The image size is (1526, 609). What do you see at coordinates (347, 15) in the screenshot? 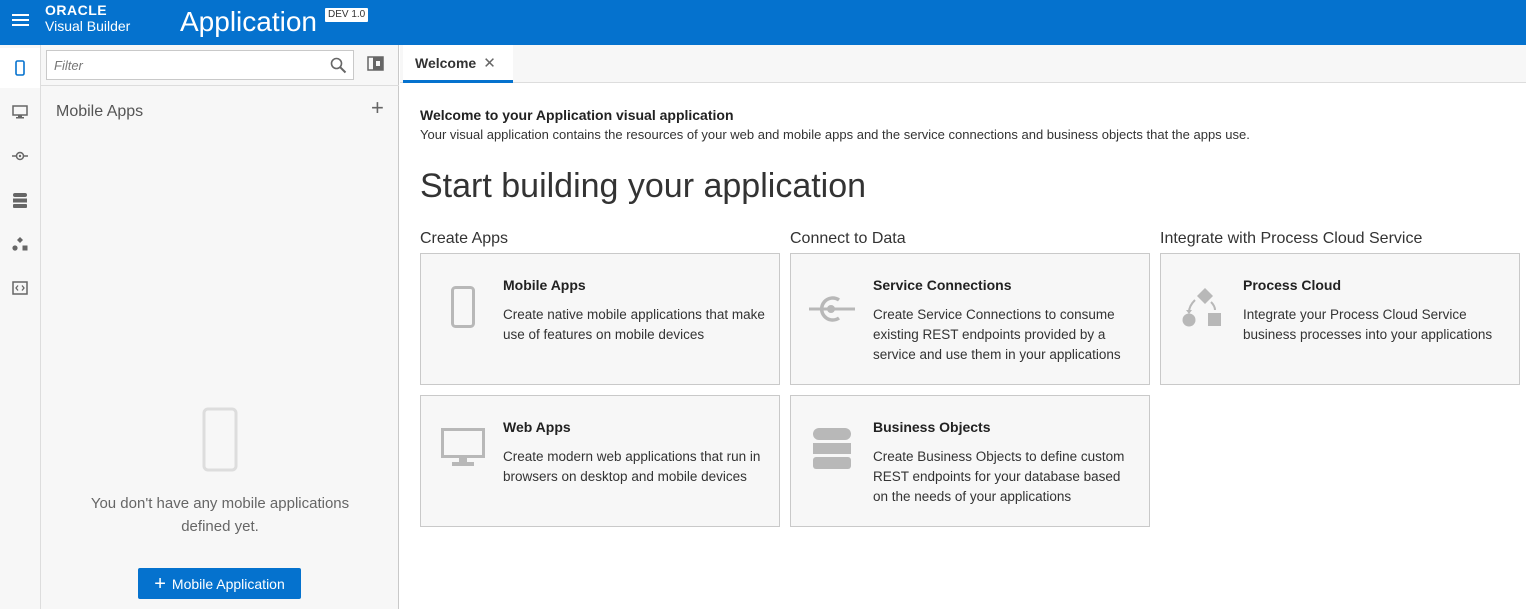
I see `version-badge: DEV 1.0` at bounding box center [347, 15].